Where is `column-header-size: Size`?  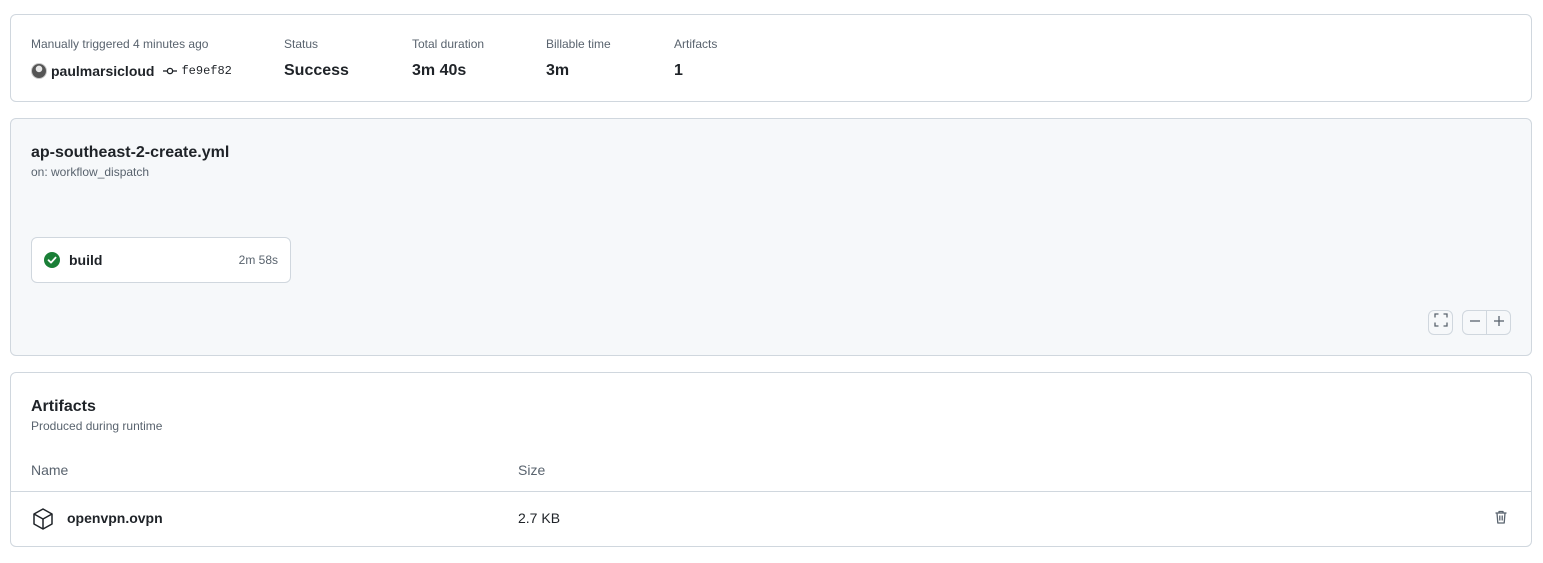 column-header-size: Size is located at coordinates (532, 470).